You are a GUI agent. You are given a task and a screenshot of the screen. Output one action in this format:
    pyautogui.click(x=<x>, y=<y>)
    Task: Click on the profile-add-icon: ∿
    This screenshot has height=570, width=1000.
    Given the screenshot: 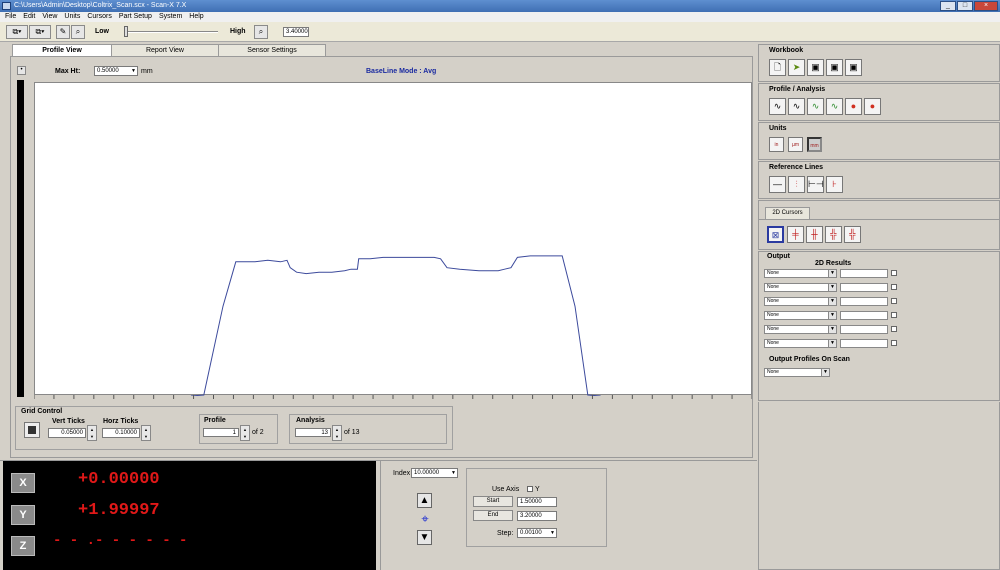 What is the action you would take?
    pyautogui.click(x=815, y=106)
    